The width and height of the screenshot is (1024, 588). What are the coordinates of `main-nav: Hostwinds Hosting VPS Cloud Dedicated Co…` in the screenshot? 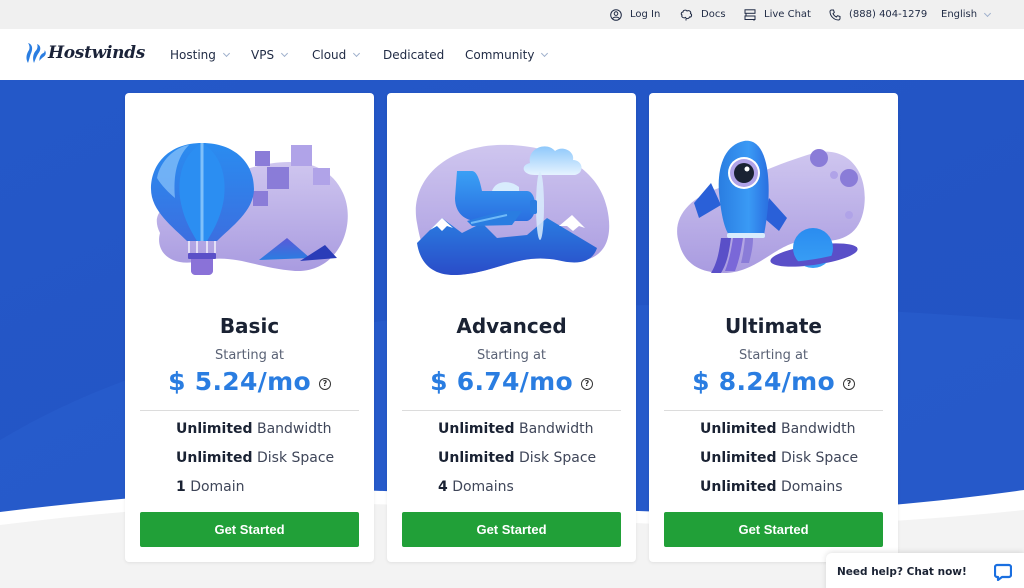 It's located at (512, 54).